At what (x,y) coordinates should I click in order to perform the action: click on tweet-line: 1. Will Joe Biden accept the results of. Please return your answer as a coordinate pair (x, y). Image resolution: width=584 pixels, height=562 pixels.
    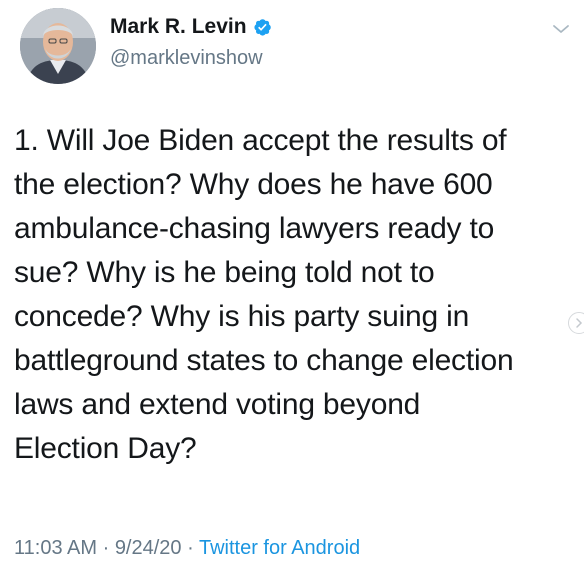
    Looking at the image, I should click on (260, 140).